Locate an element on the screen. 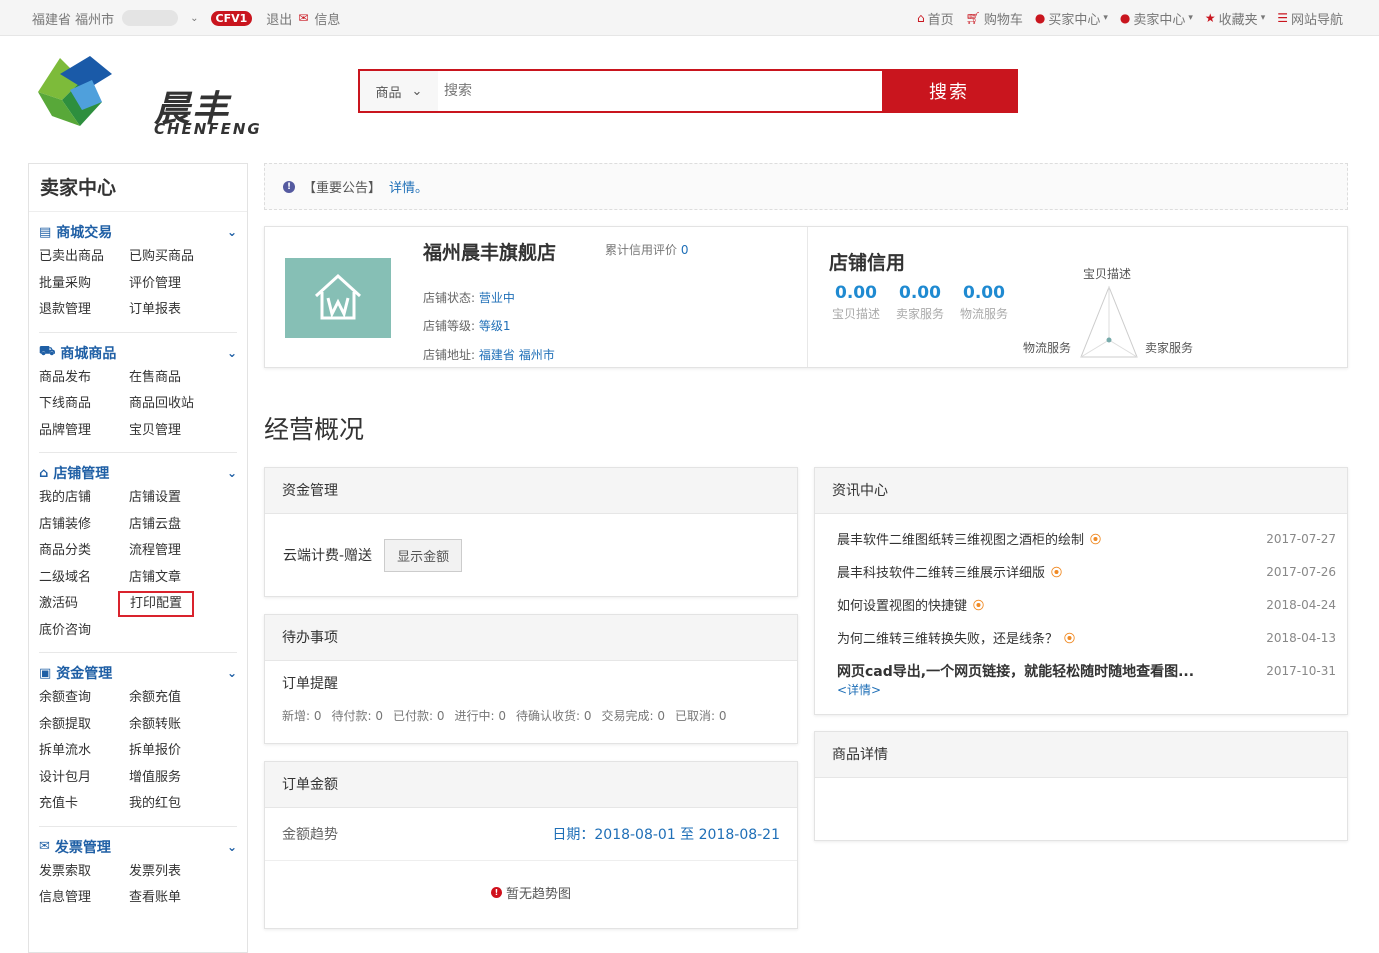 This screenshot has width=1379, height=953. stat-in-progress: 进行中: 0 is located at coordinates (481, 715).